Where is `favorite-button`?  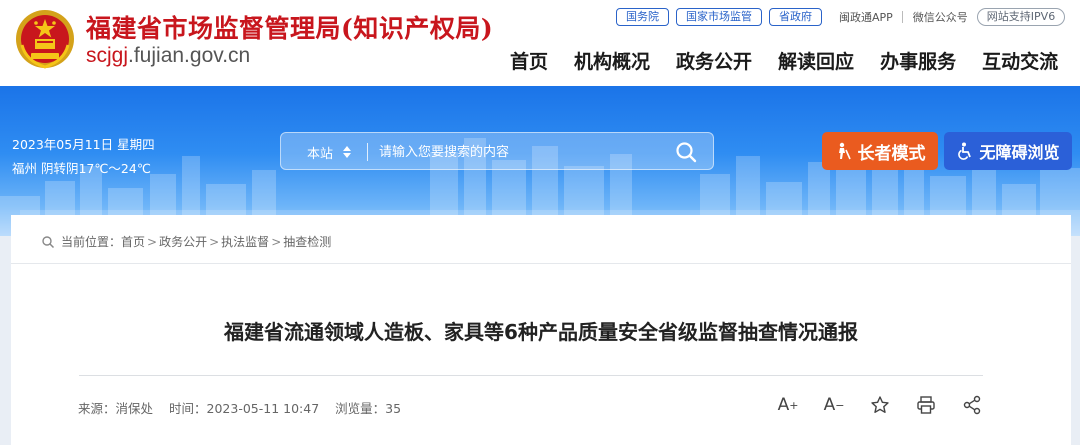 favorite-button is located at coordinates (880, 405).